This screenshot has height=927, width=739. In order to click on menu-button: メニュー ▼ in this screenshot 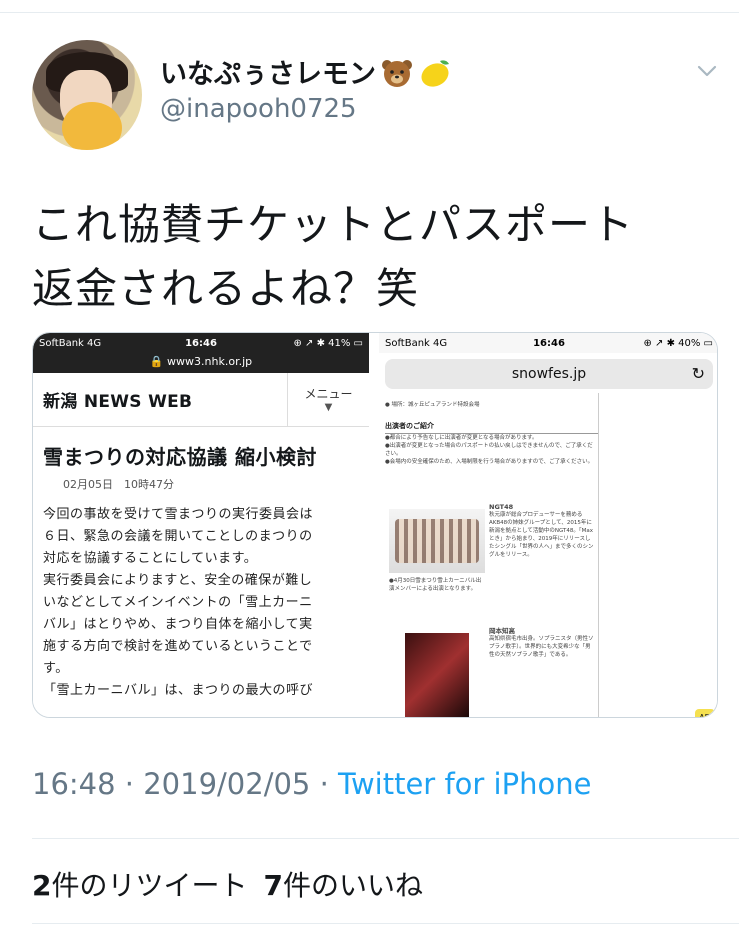, I will do `click(328, 399)`.